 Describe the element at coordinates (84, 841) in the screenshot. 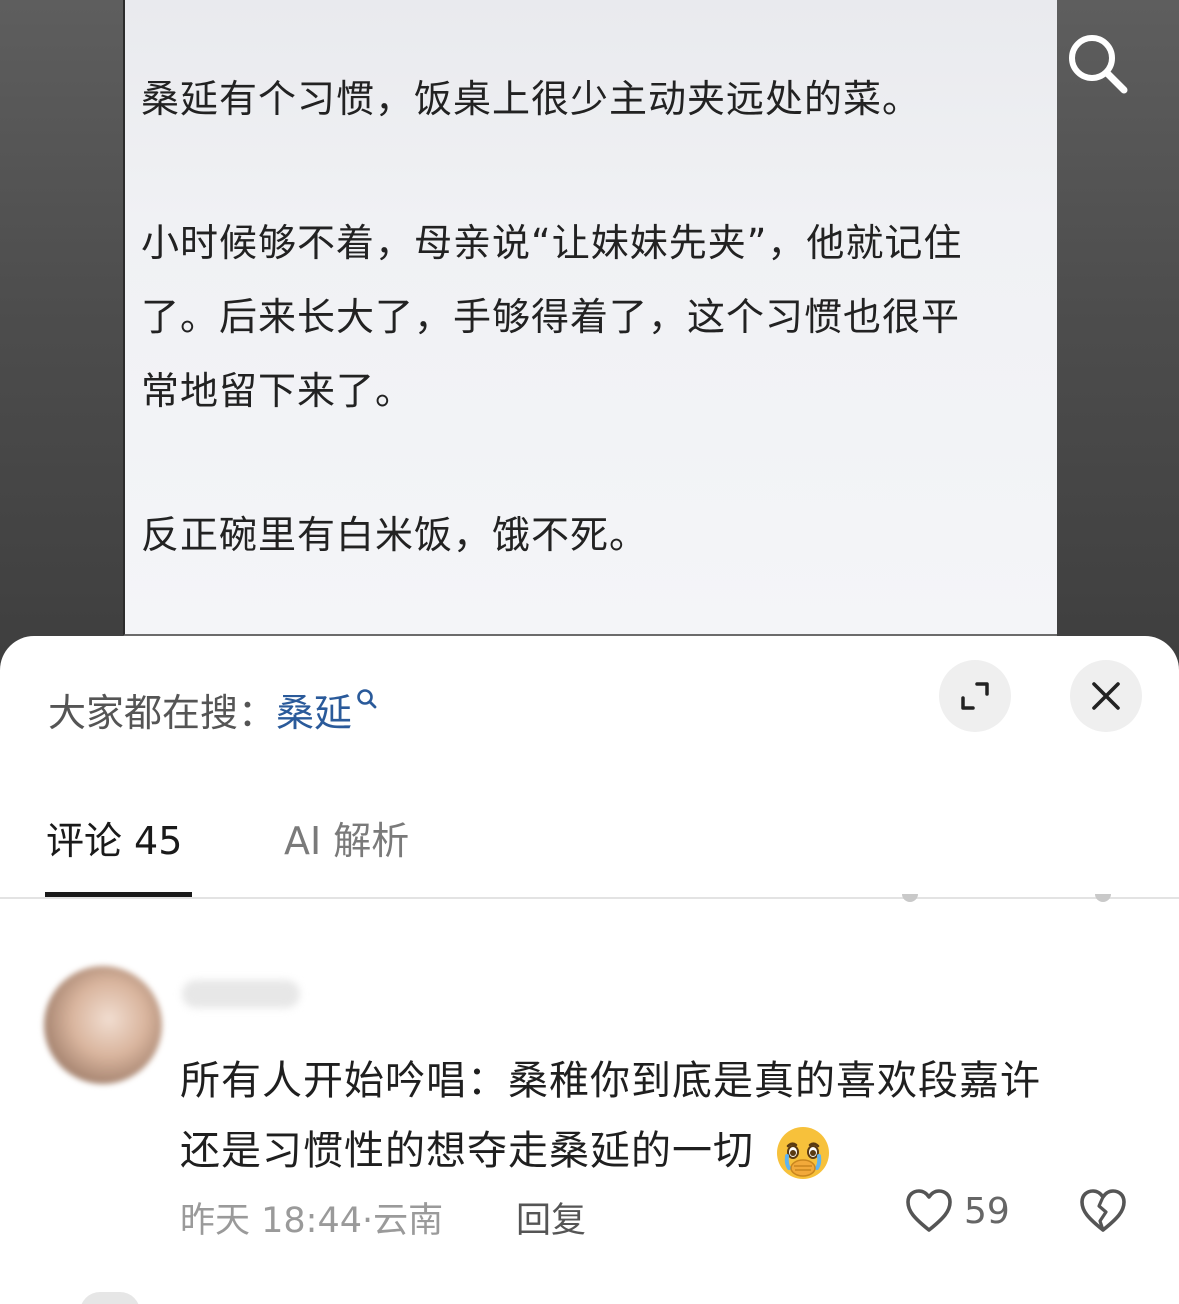

I see `tab-comments-label: 评论` at that location.